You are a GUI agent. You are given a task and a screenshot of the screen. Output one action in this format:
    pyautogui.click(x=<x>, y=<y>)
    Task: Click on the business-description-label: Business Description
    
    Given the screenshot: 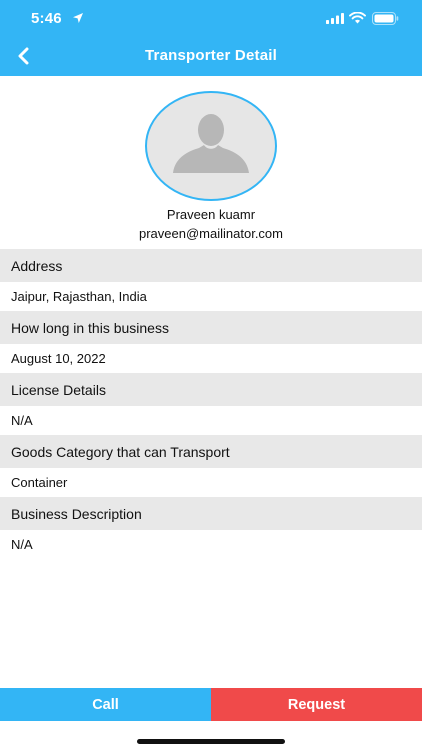 What is the action you would take?
    pyautogui.click(x=211, y=513)
    